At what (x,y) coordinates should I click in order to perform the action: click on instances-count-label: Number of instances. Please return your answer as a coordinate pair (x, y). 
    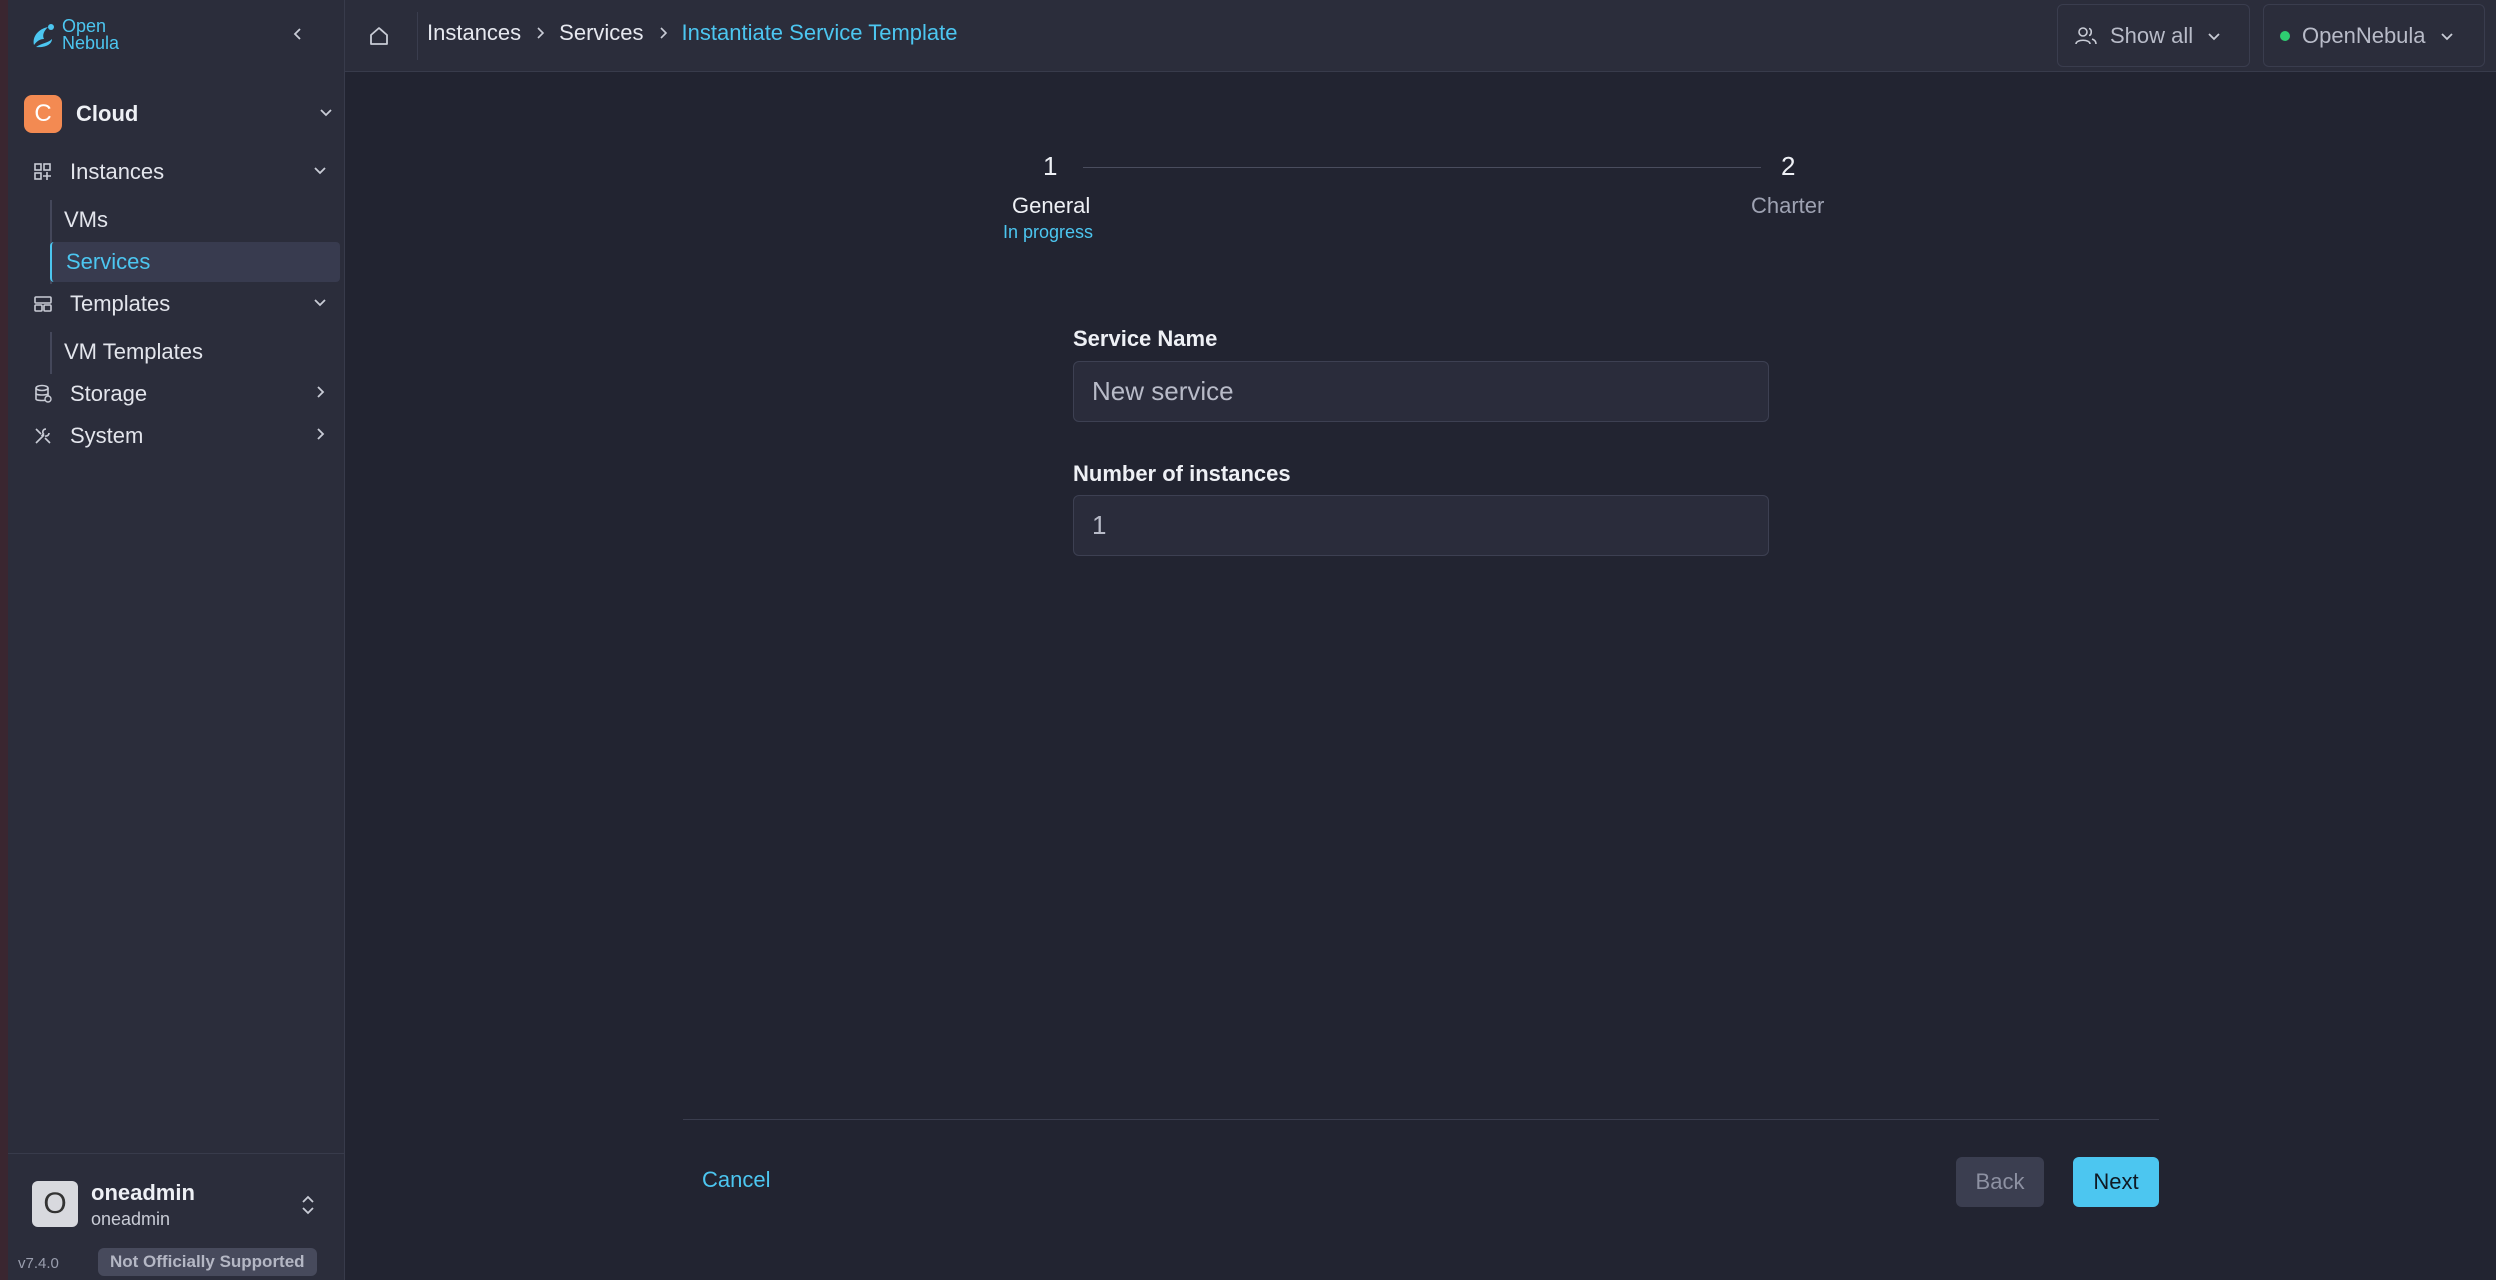
    Looking at the image, I should click on (1182, 473).